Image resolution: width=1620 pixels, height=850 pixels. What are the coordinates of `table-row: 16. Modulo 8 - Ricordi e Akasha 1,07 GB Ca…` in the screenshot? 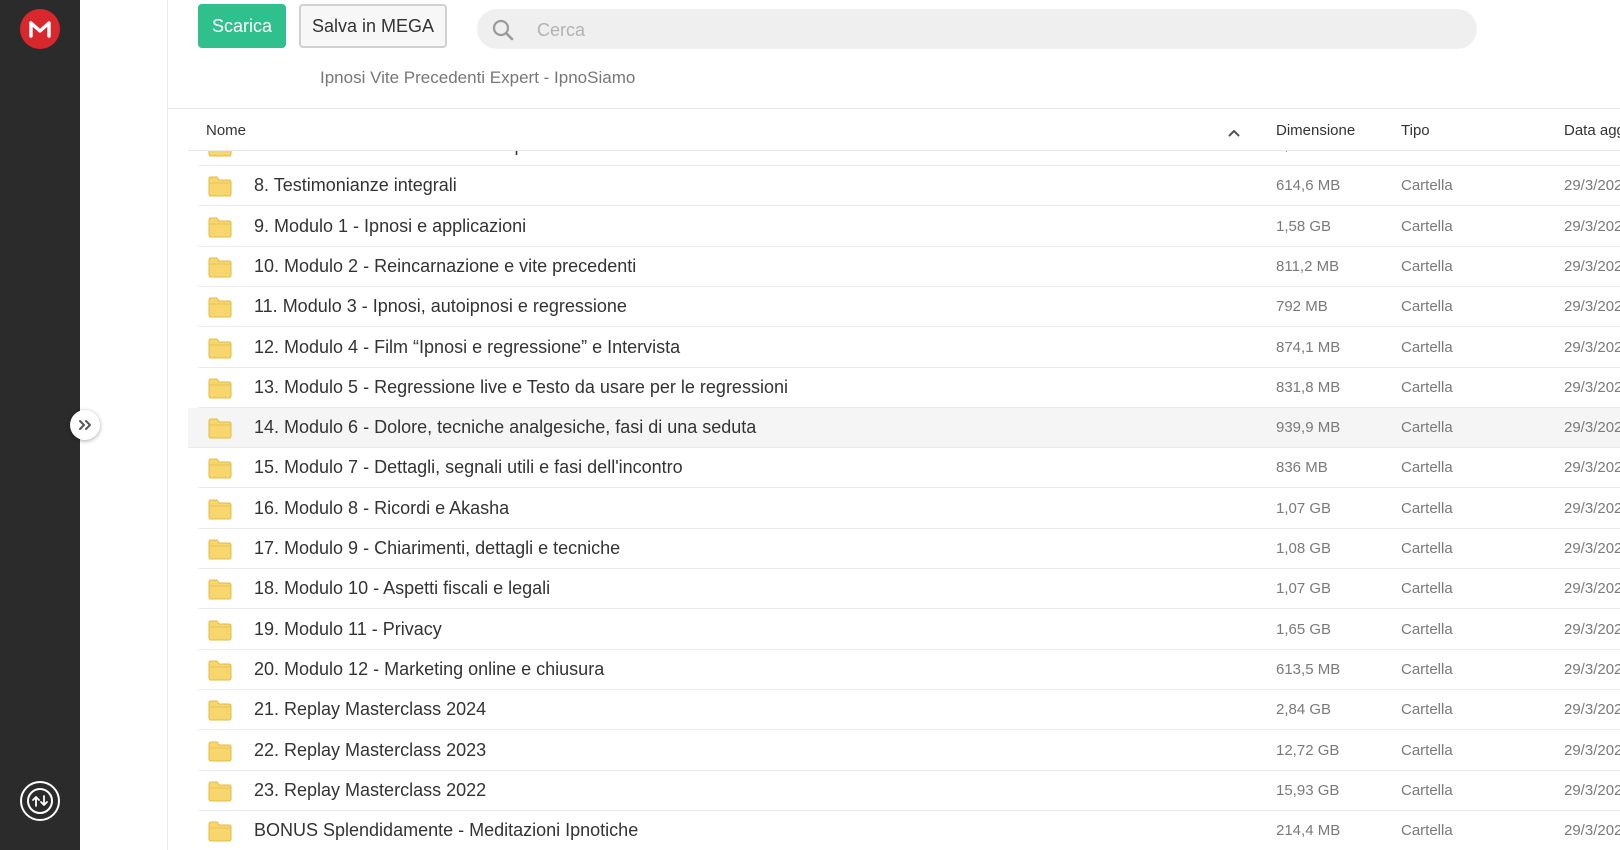 It's located at (909, 509).